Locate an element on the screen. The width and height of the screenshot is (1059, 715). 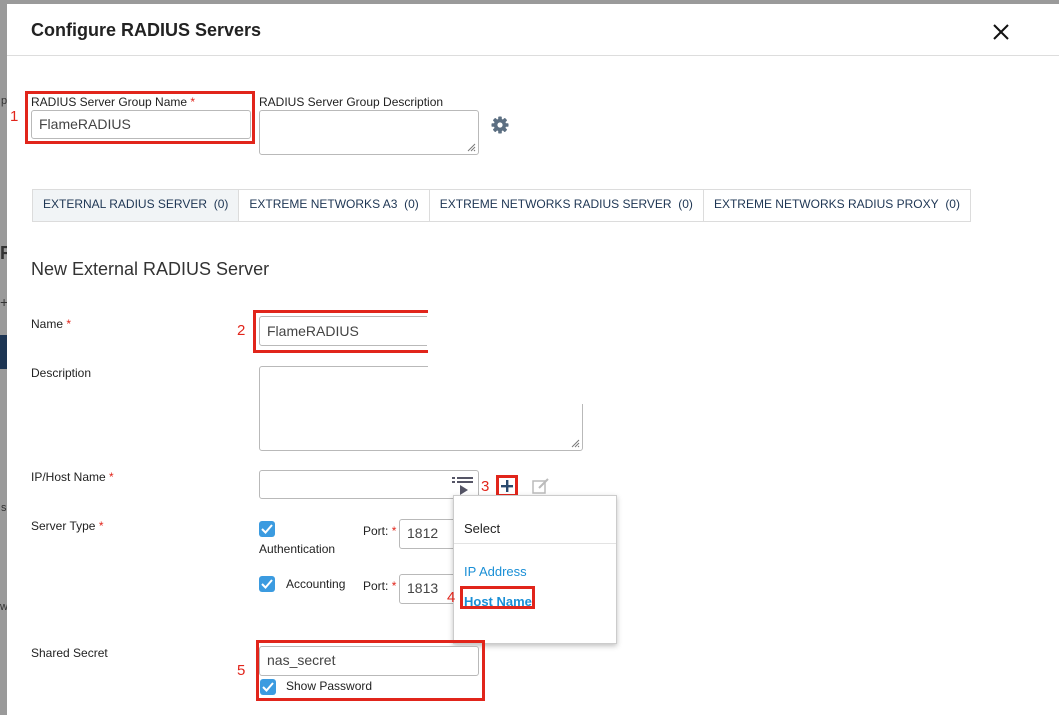
shared-secret-label: Shared Secret is located at coordinates (69, 653).